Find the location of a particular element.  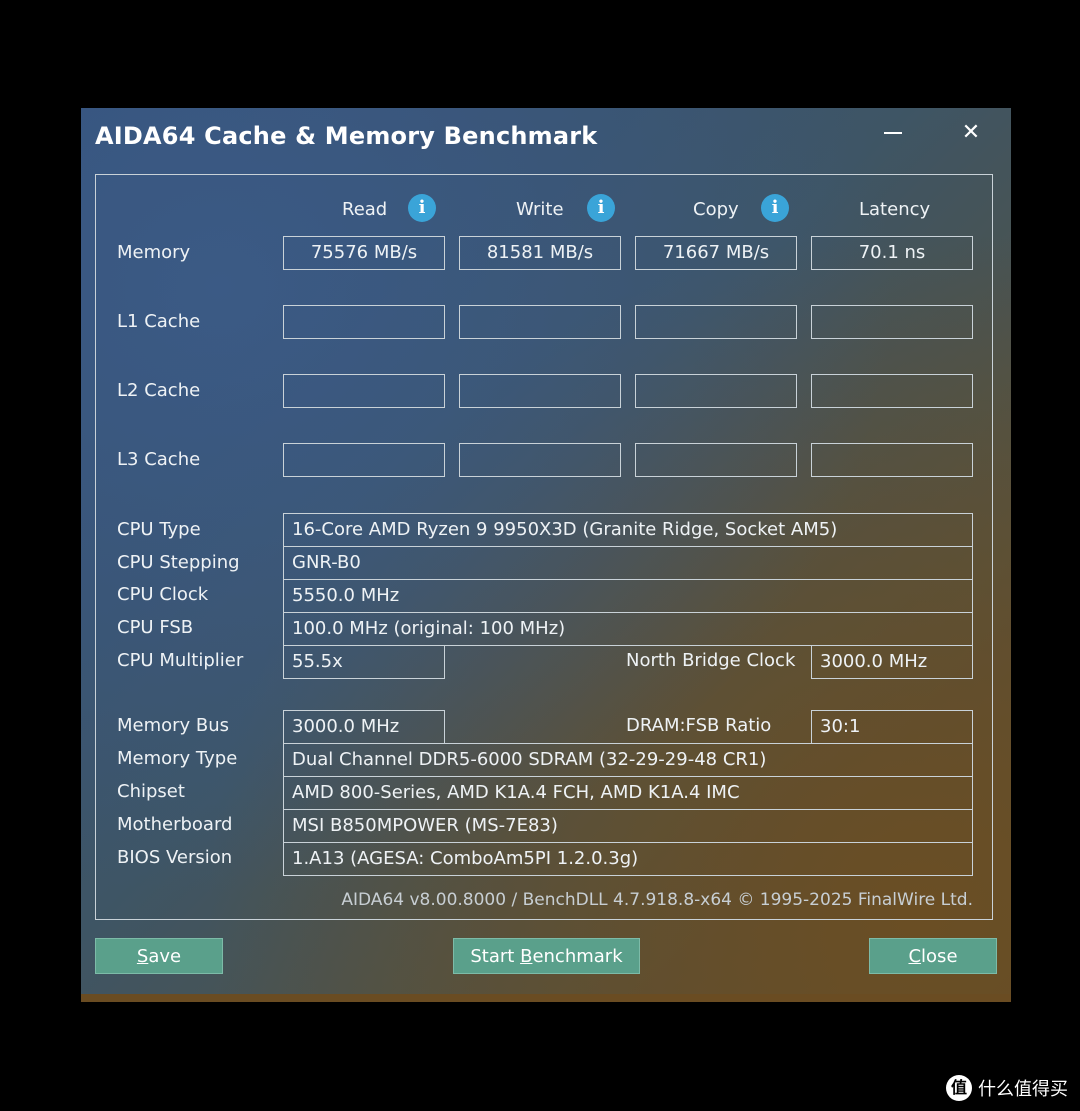

row-label-memory: Memory is located at coordinates (154, 252).